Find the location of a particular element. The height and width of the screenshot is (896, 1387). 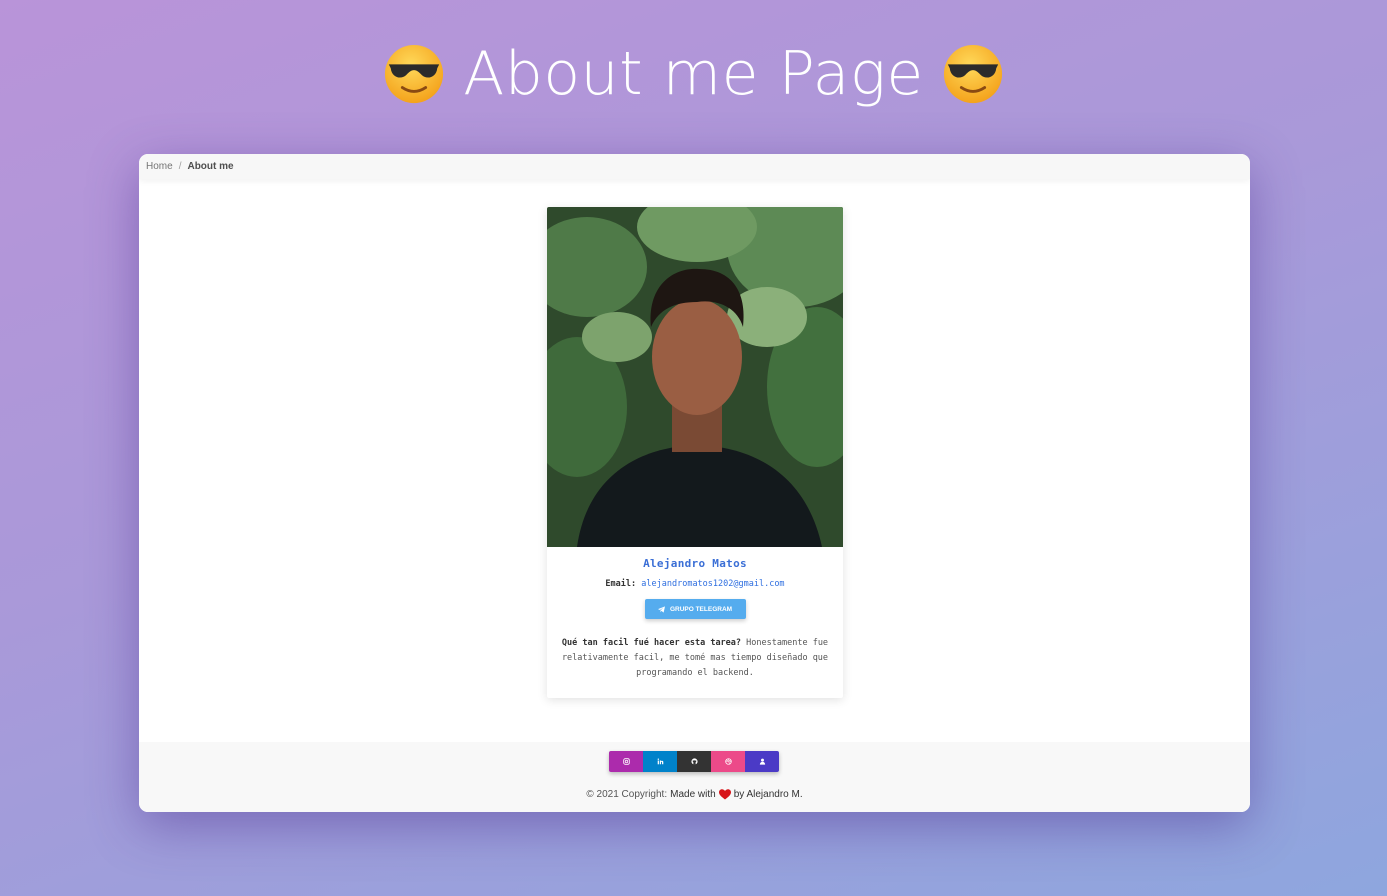

email-label: Email: is located at coordinates (621, 584).